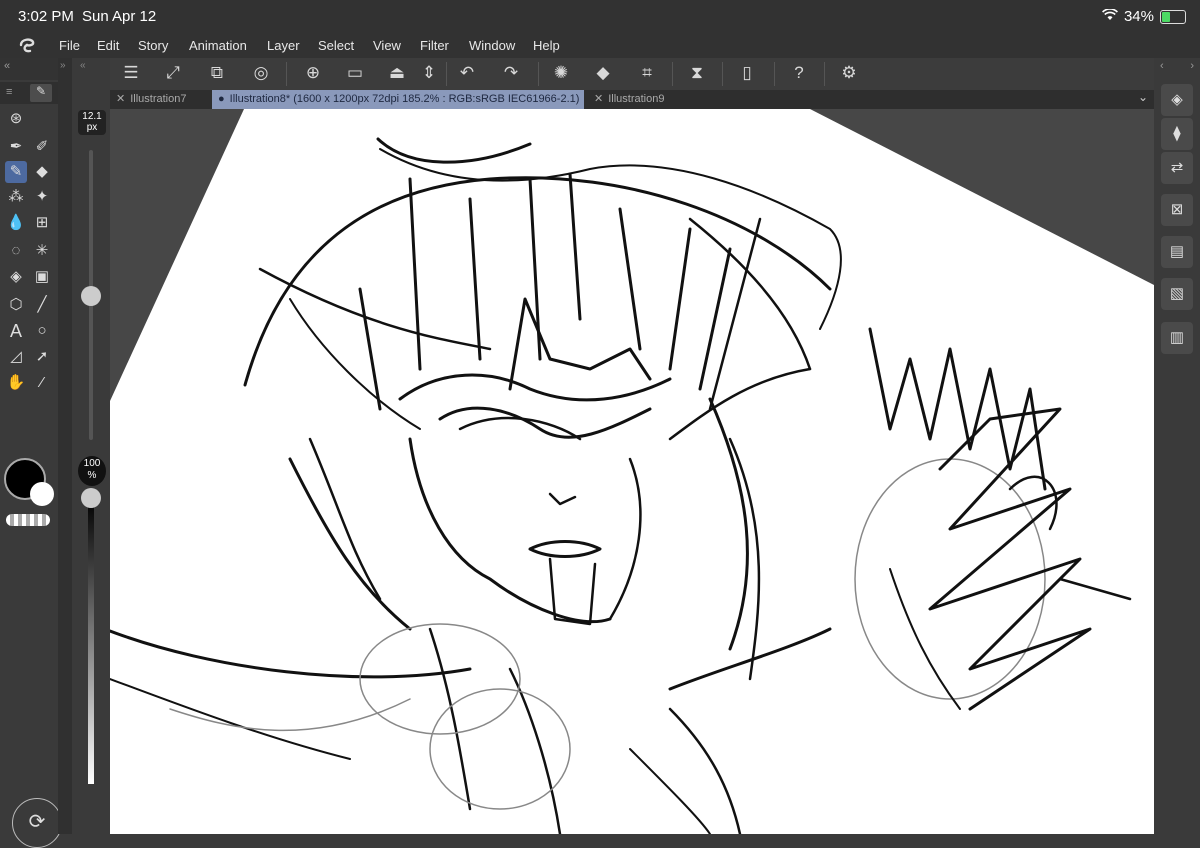 Image resolution: width=1200 pixels, height=848 pixels. Describe the element at coordinates (799, 73) in the screenshot. I see `help-icon: ?` at that location.